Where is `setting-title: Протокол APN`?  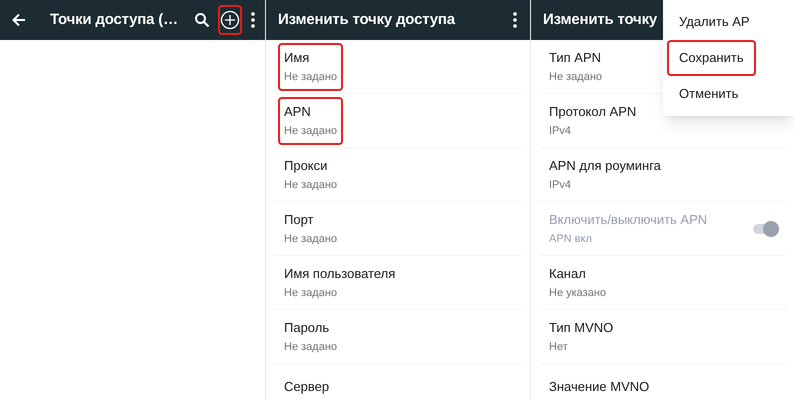 setting-title: Протокол APN is located at coordinates (592, 111).